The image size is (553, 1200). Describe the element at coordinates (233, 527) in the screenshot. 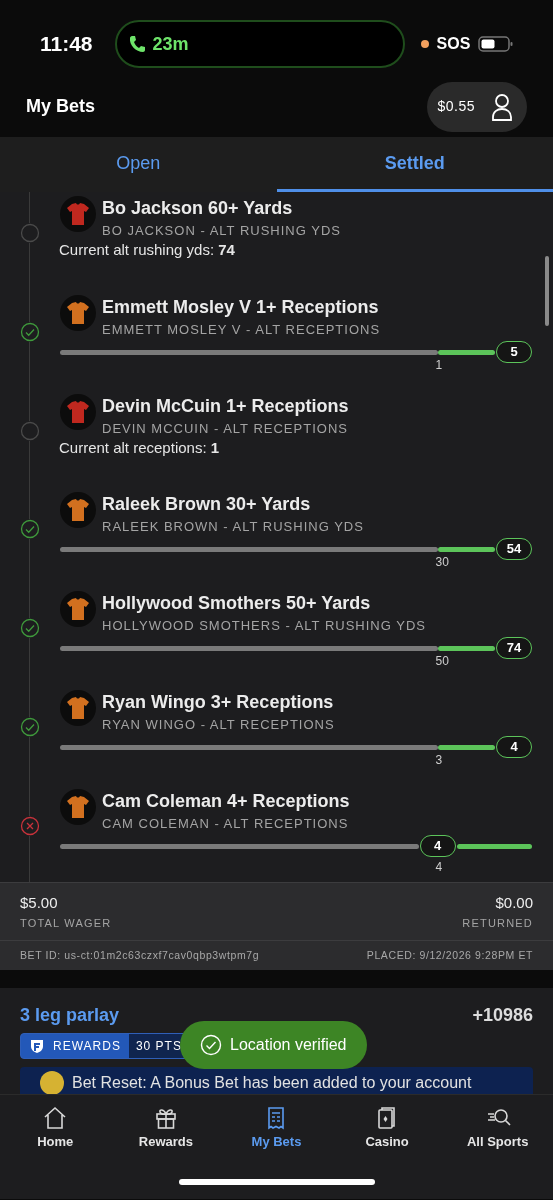

I see `leg-subtitle: RALEEK BROWN - ALT RUSHING YDS` at that location.